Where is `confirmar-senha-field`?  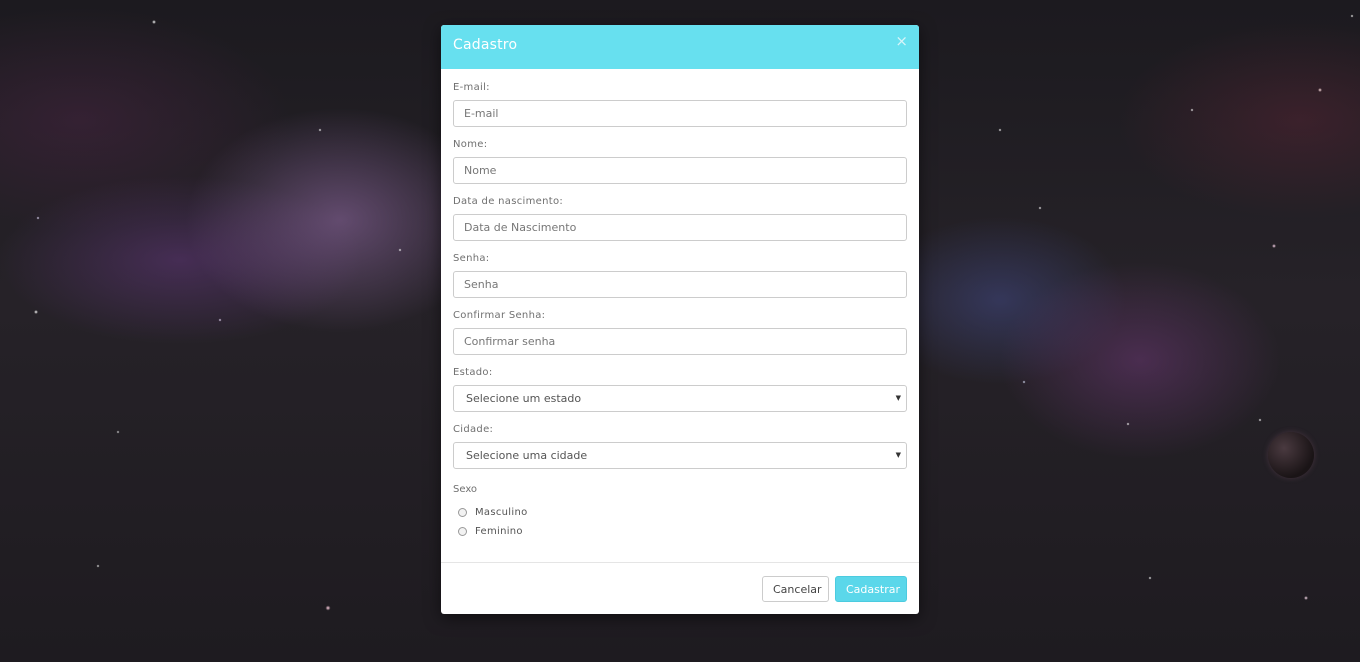 confirmar-senha-field is located at coordinates (680, 341).